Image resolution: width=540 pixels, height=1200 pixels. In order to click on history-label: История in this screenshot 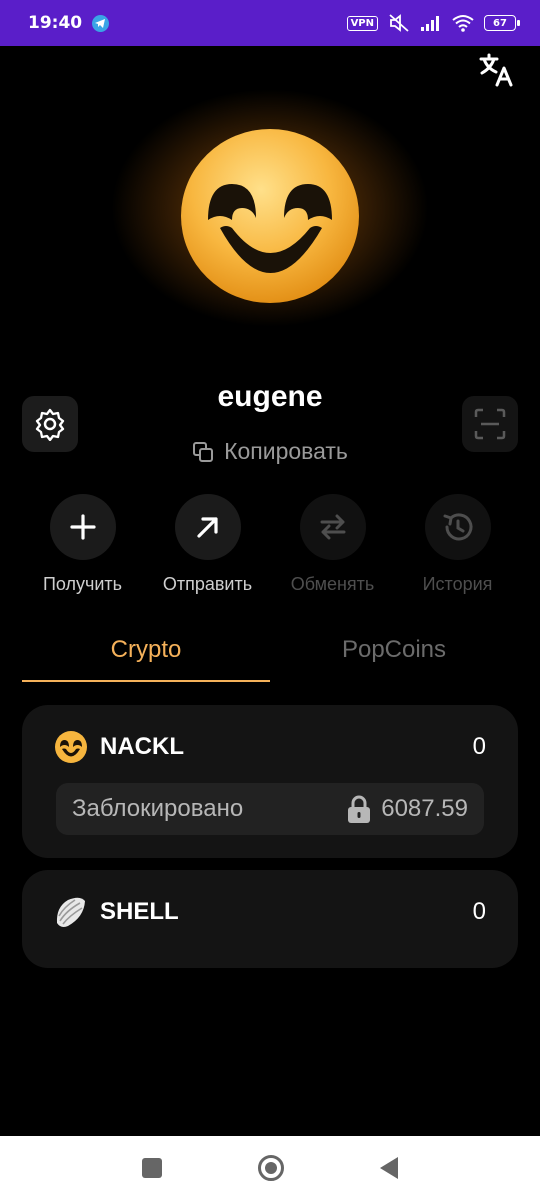, I will do `click(457, 584)`.